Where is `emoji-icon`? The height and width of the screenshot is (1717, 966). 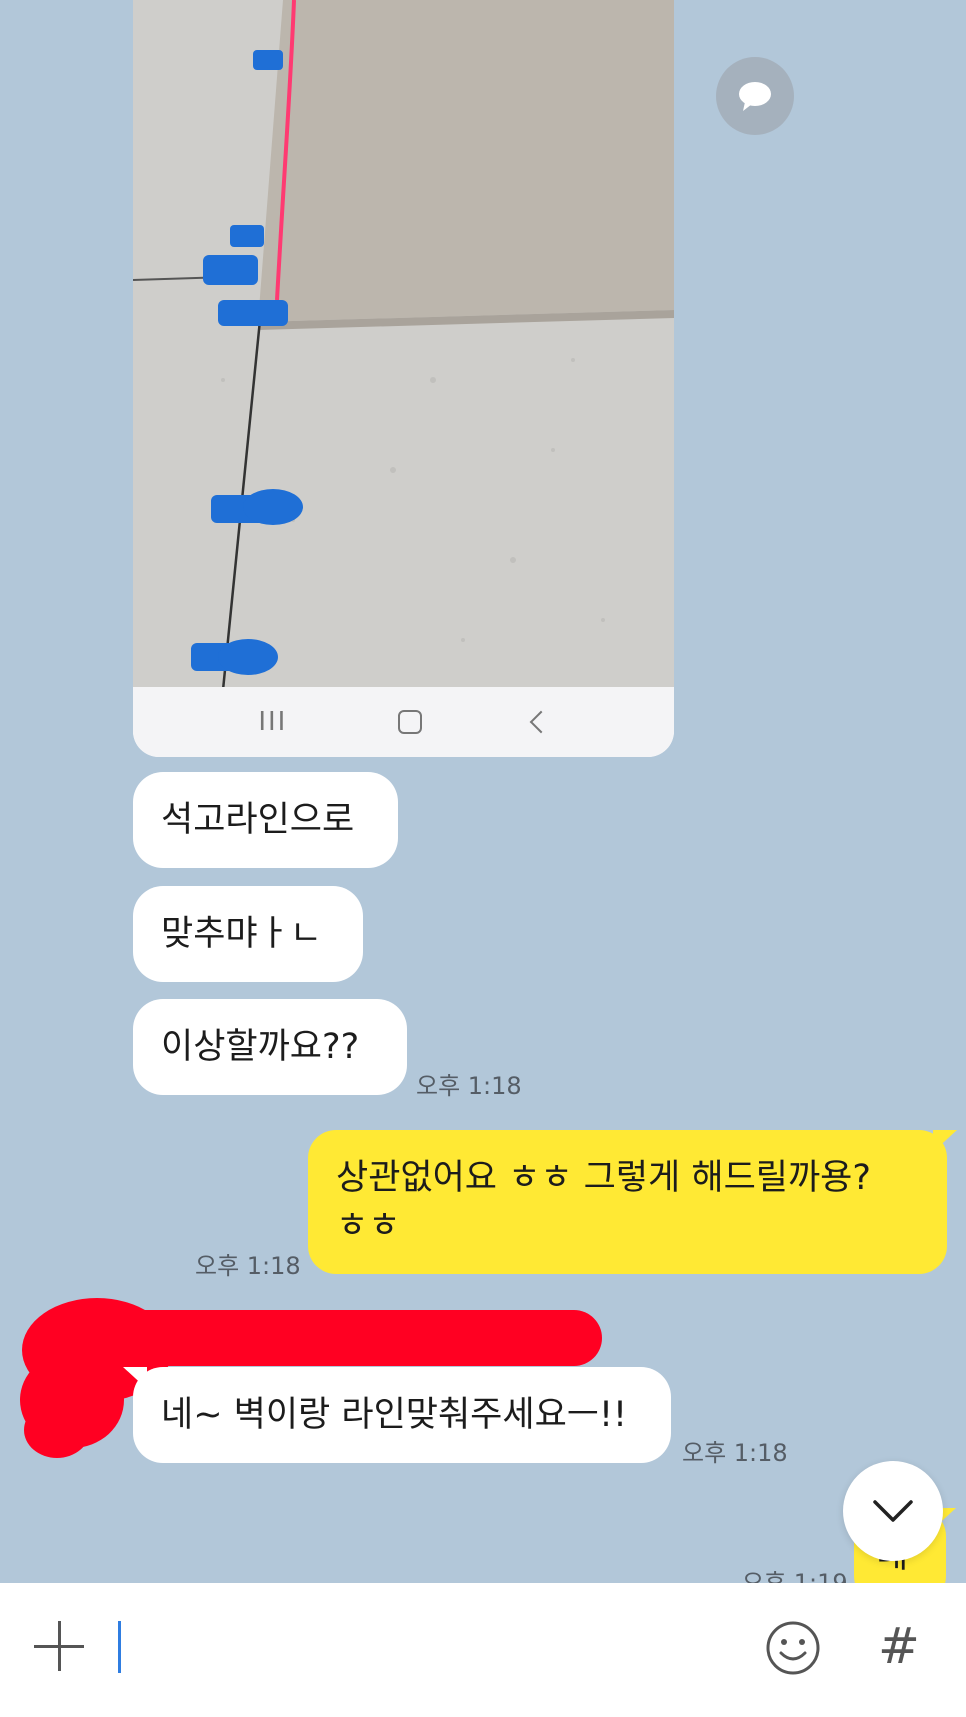 emoji-icon is located at coordinates (793, 1648).